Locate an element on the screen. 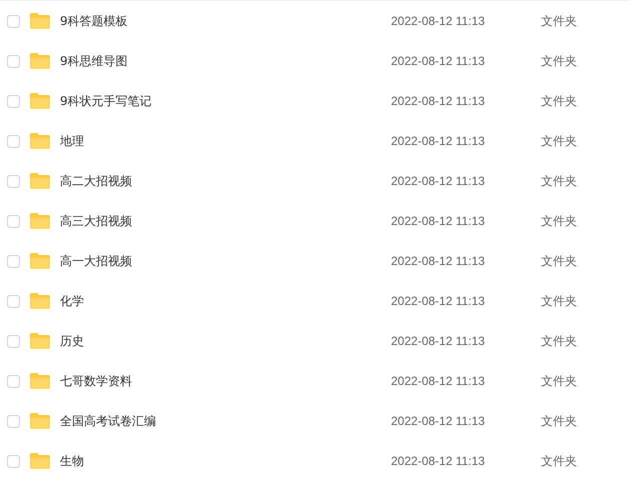  file-name: 生物 is located at coordinates (220, 461).